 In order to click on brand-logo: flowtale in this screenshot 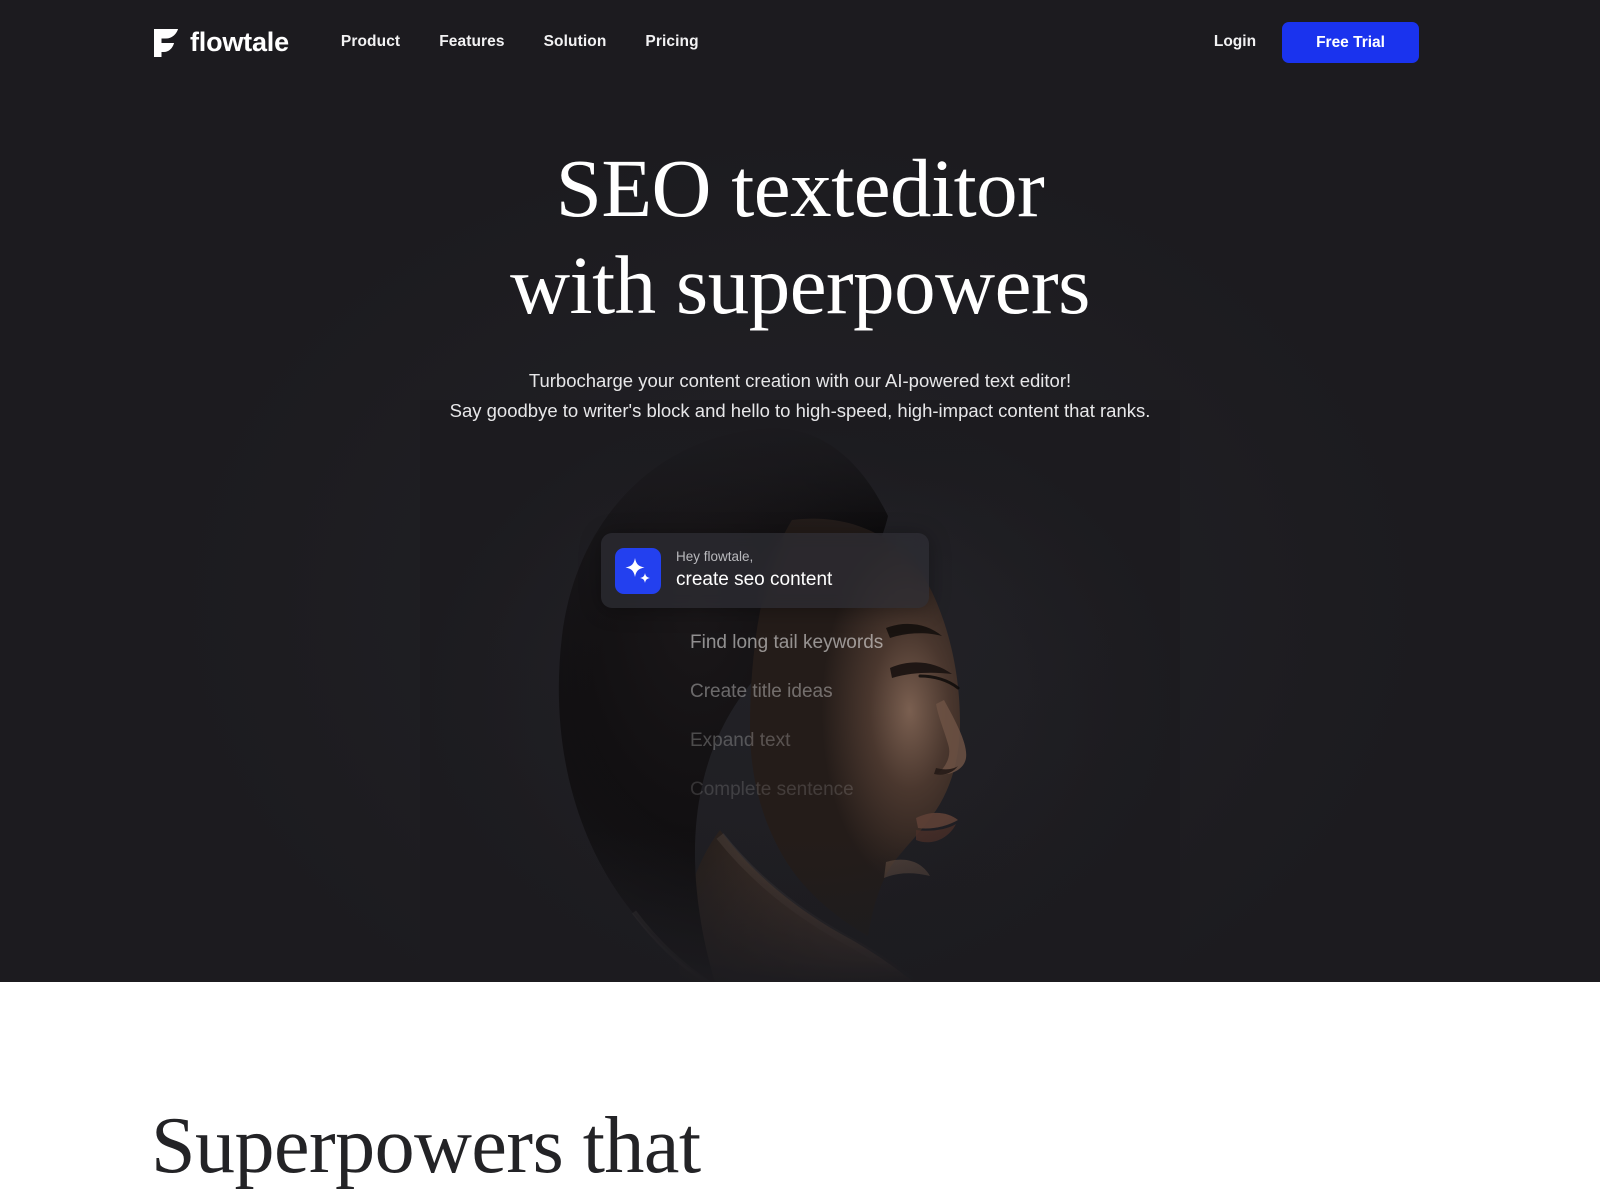, I will do `click(220, 42)`.